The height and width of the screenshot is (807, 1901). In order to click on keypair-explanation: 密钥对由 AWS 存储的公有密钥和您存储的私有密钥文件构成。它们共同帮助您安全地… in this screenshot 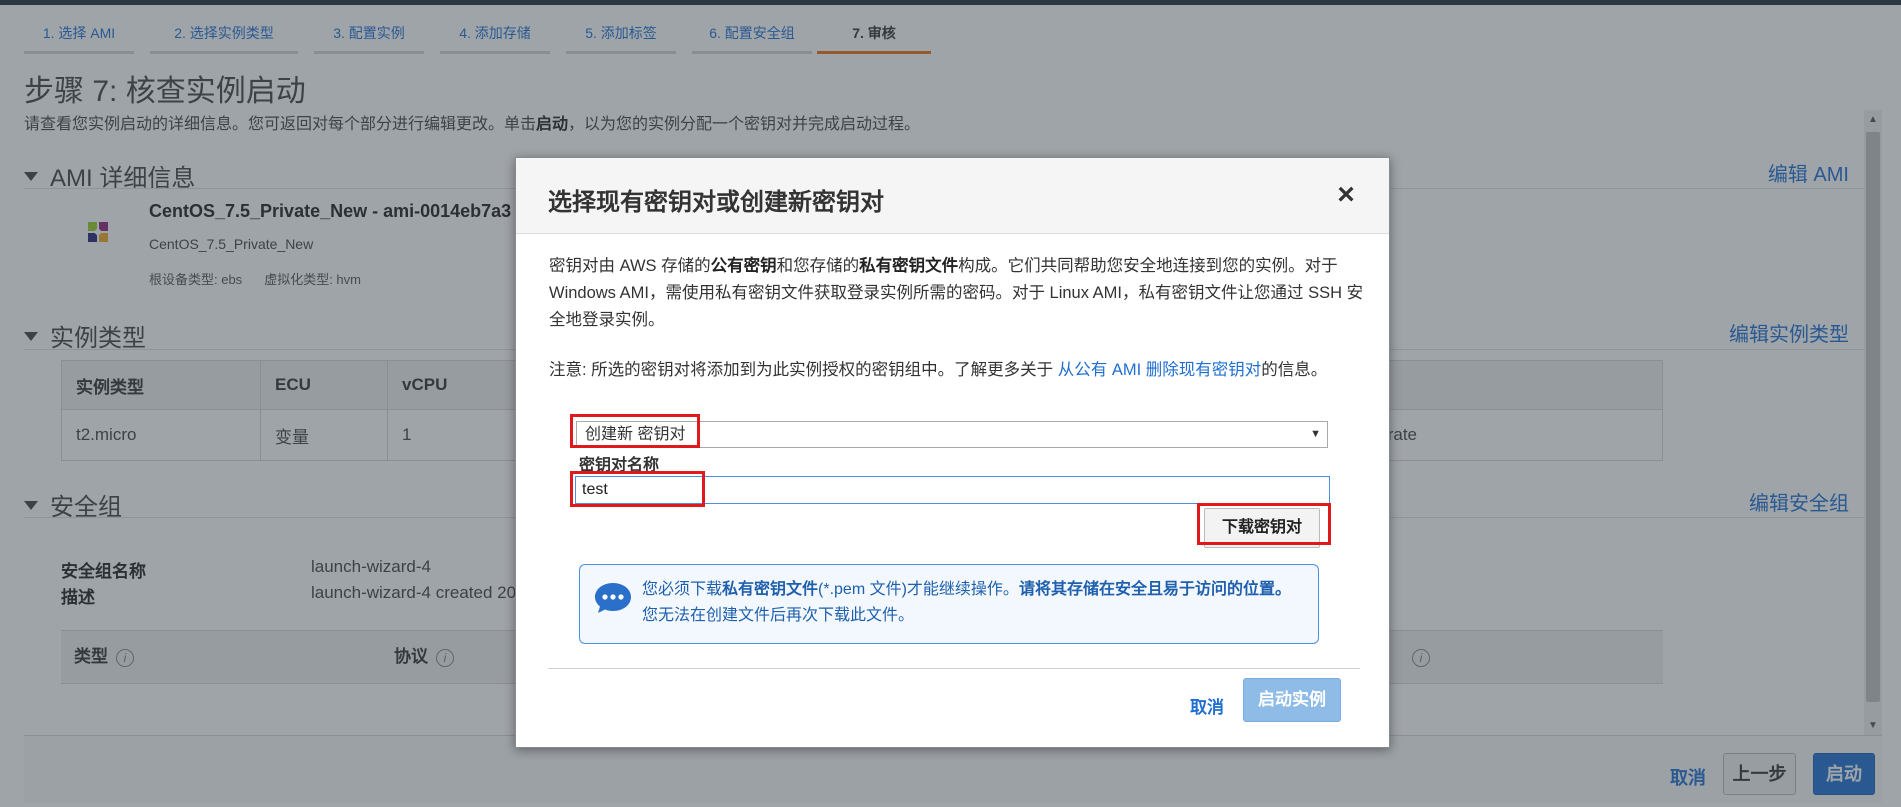, I will do `click(956, 293)`.